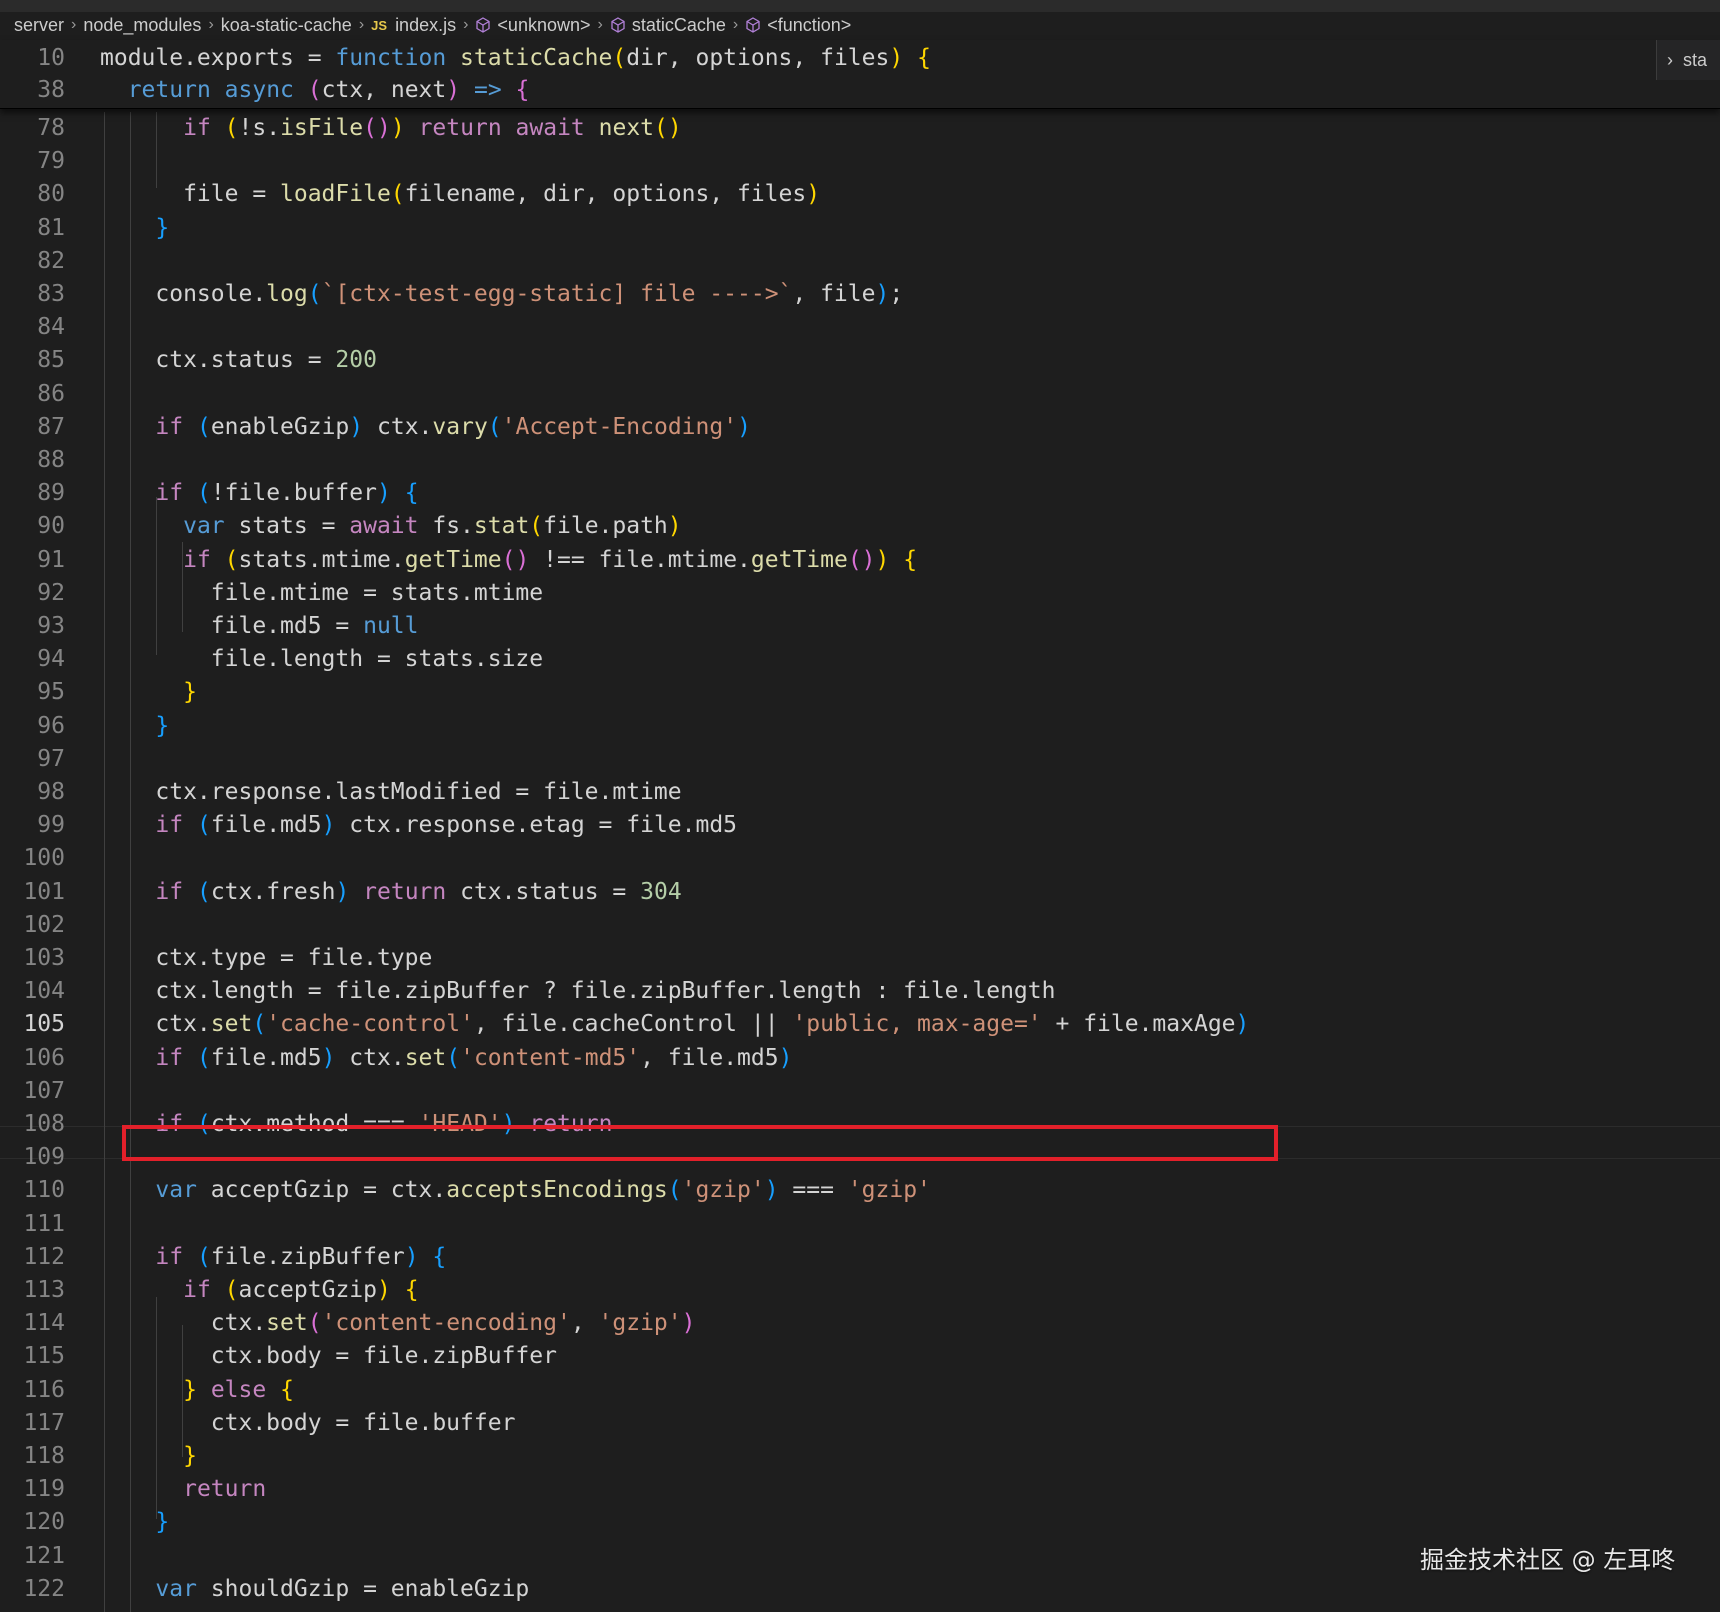  I want to click on code-token: ctx.status =, so click(543, 892).